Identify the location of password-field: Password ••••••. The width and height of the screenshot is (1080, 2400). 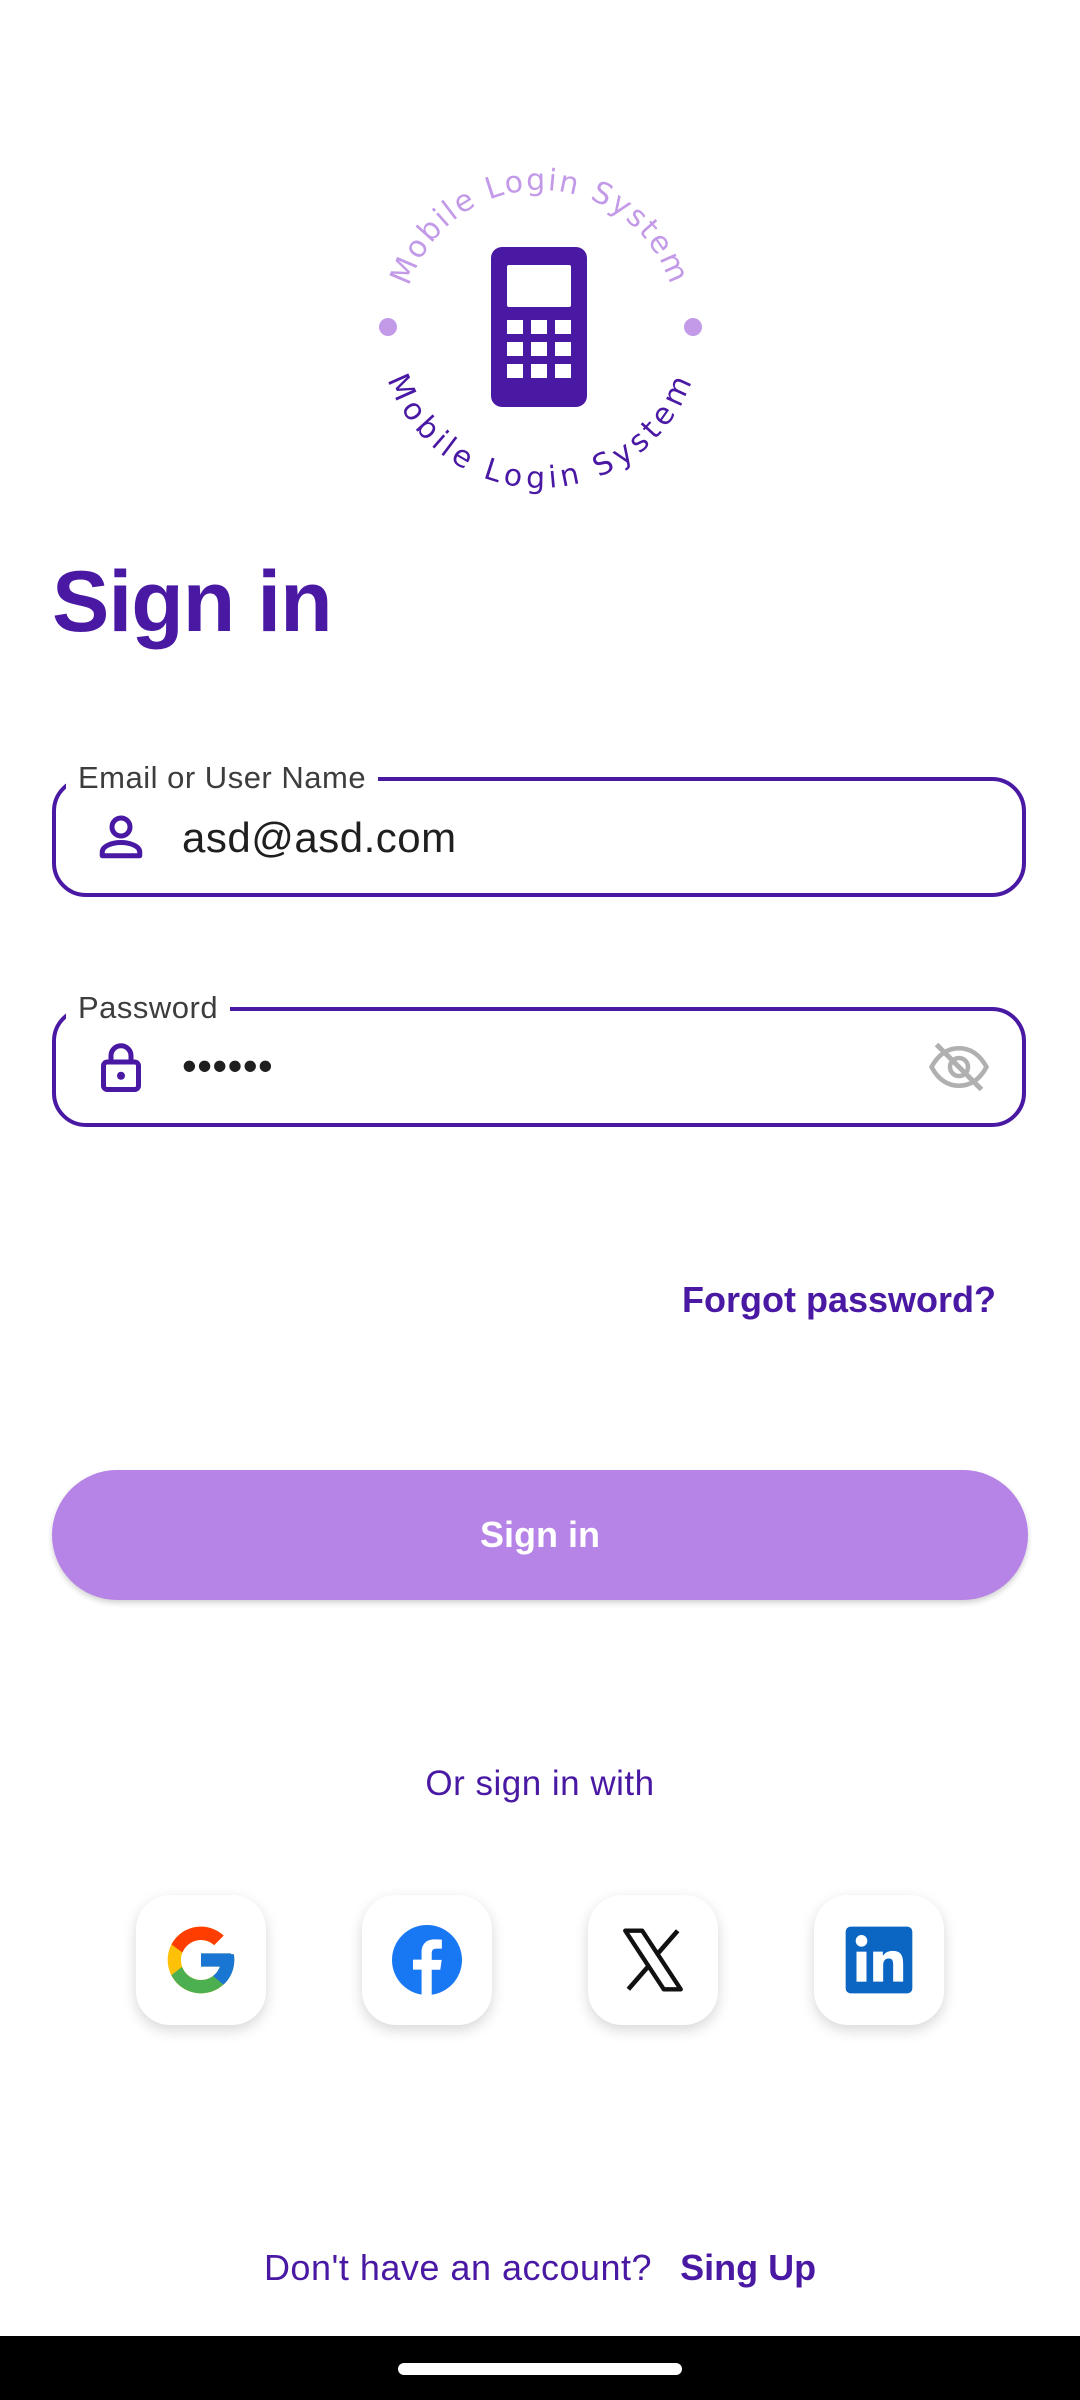
(539, 1057).